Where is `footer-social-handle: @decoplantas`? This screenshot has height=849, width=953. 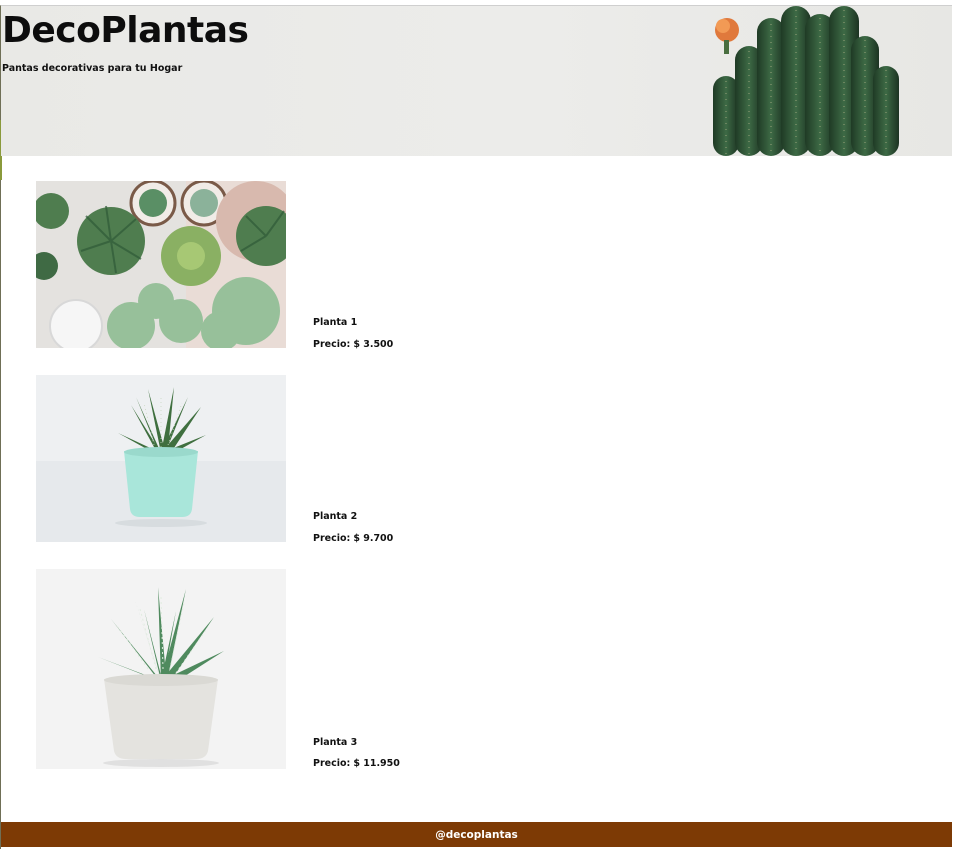 footer-social-handle: @decoplantas is located at coordinates (476, 835).